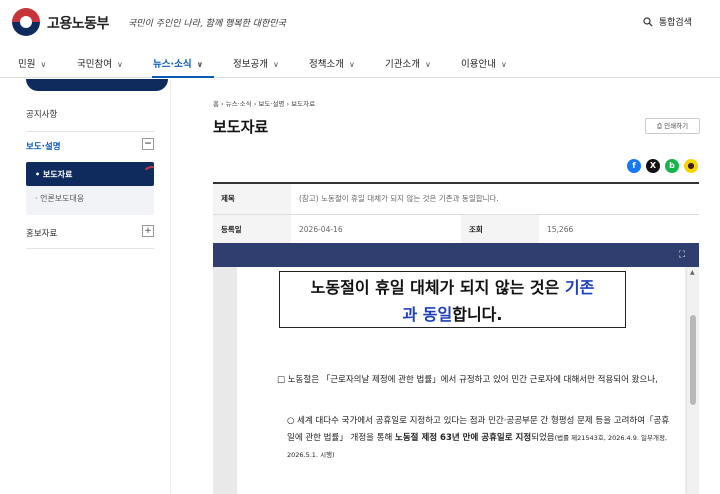 Image resolution: width=720 pixels, height=494 pixels. Describe the element at coordinates (500, 230) in the screenshot. I see `views-label: 조회` at that location.